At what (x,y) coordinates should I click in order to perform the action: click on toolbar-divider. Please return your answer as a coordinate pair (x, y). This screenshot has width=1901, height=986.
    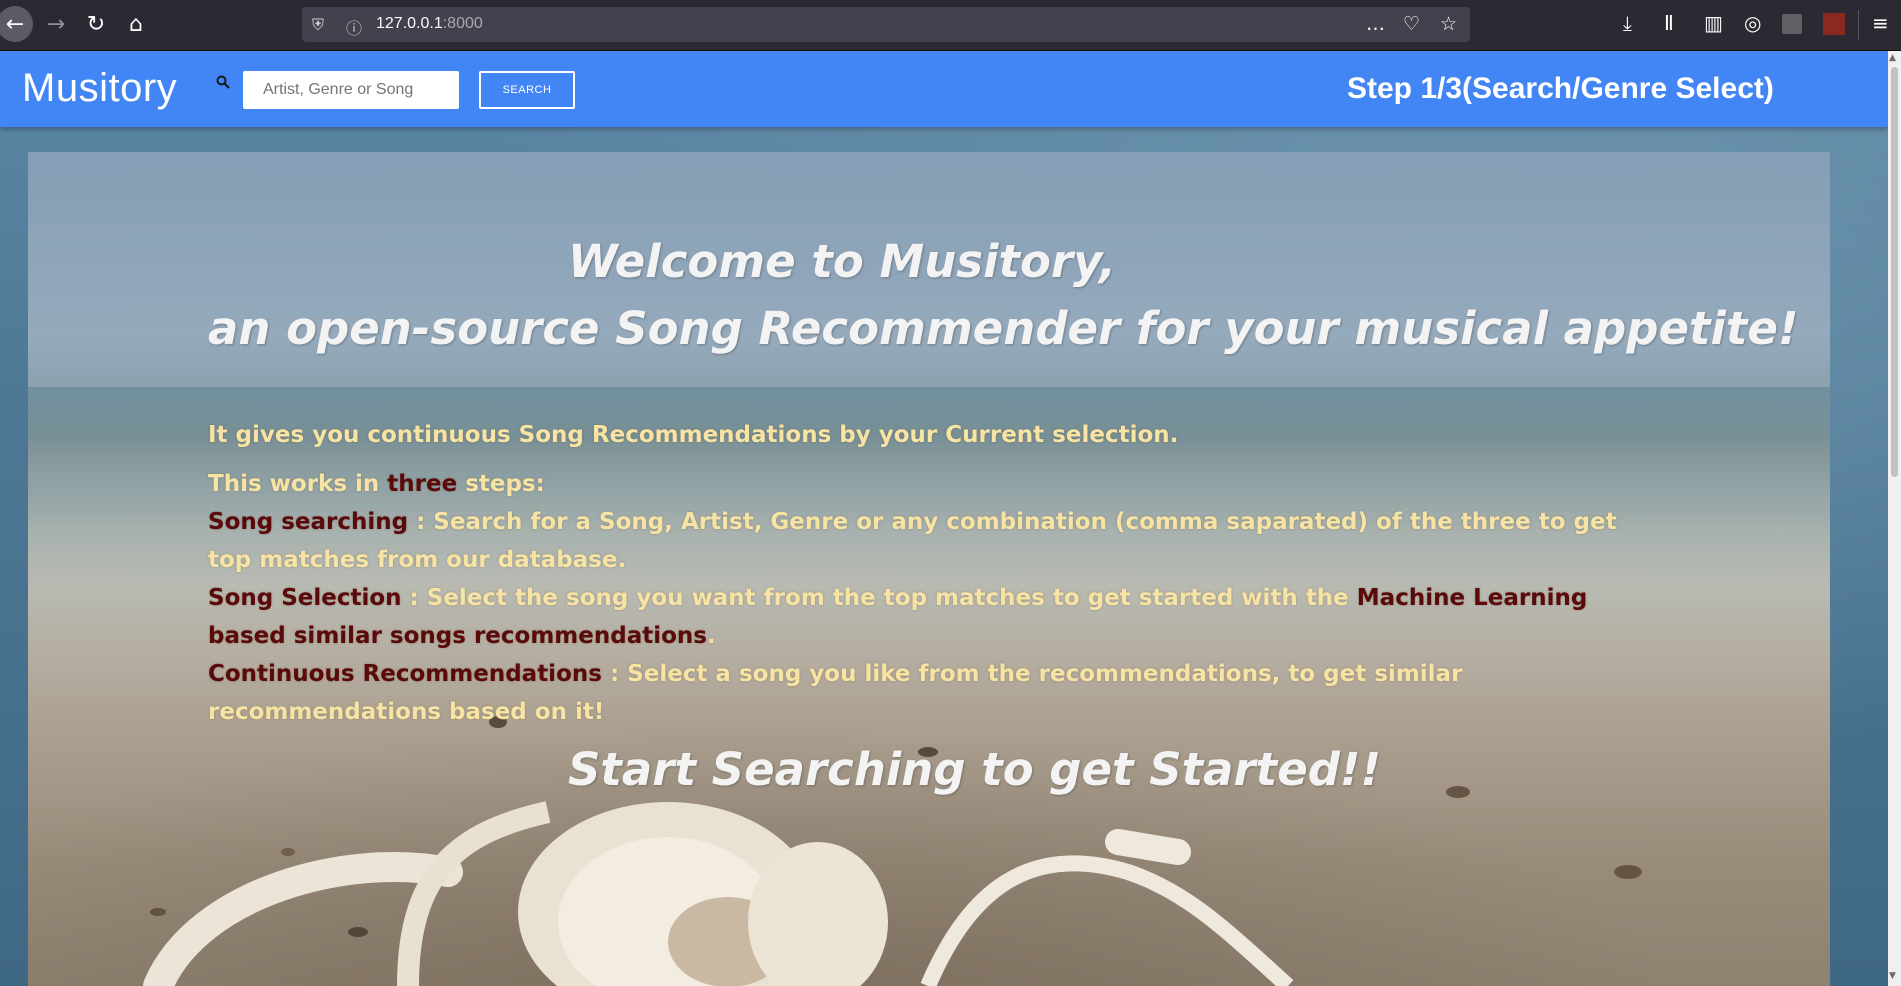
    Looking at the image, I should click on (1858, 25).